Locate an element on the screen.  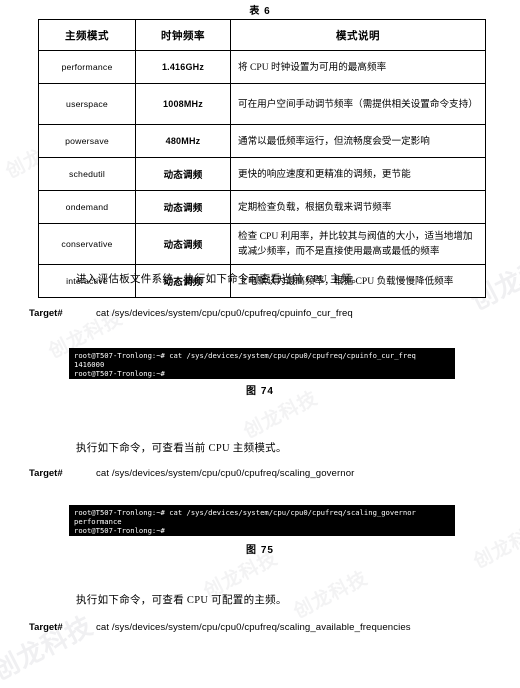
table-row: ondemand 动态调频 定期检查负载，根据负载来调节频率 is located at coordinates (262, 207).